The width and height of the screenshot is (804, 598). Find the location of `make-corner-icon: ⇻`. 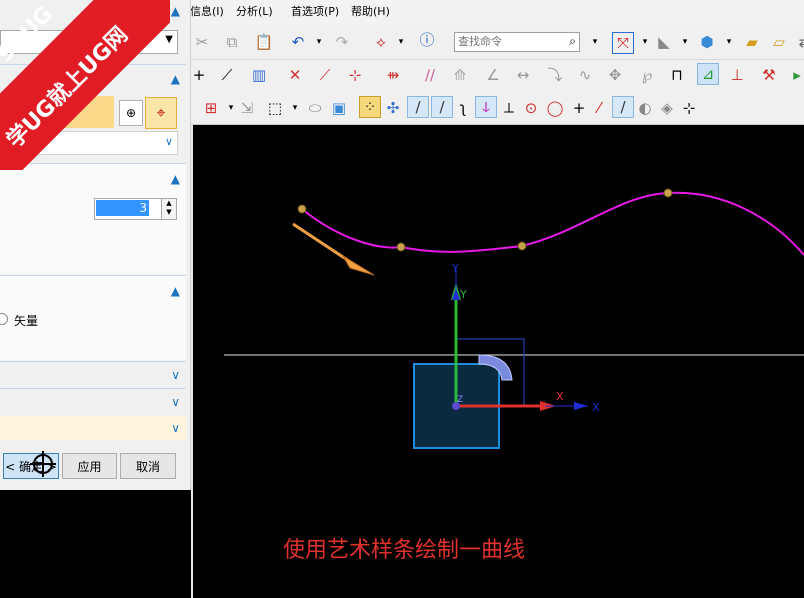

make-corner-icon: ⇻ is located at coordinates (393, 75).